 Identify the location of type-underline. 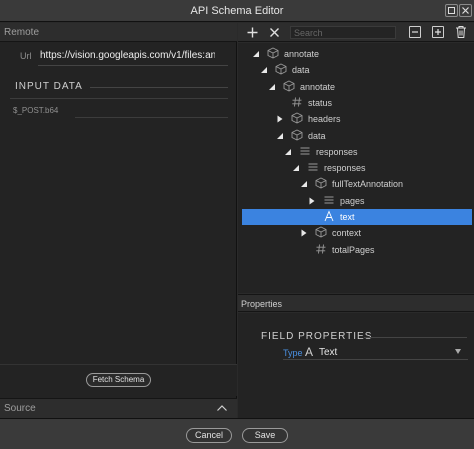
(375, 359).